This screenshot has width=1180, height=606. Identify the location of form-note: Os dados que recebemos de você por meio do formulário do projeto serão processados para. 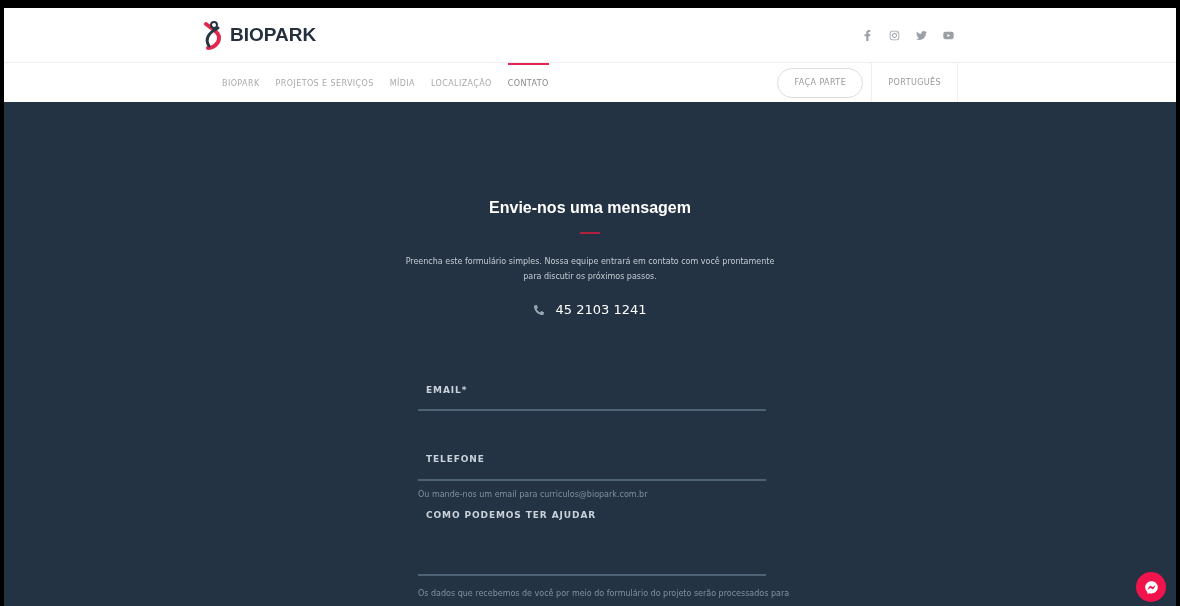
(604, 594).